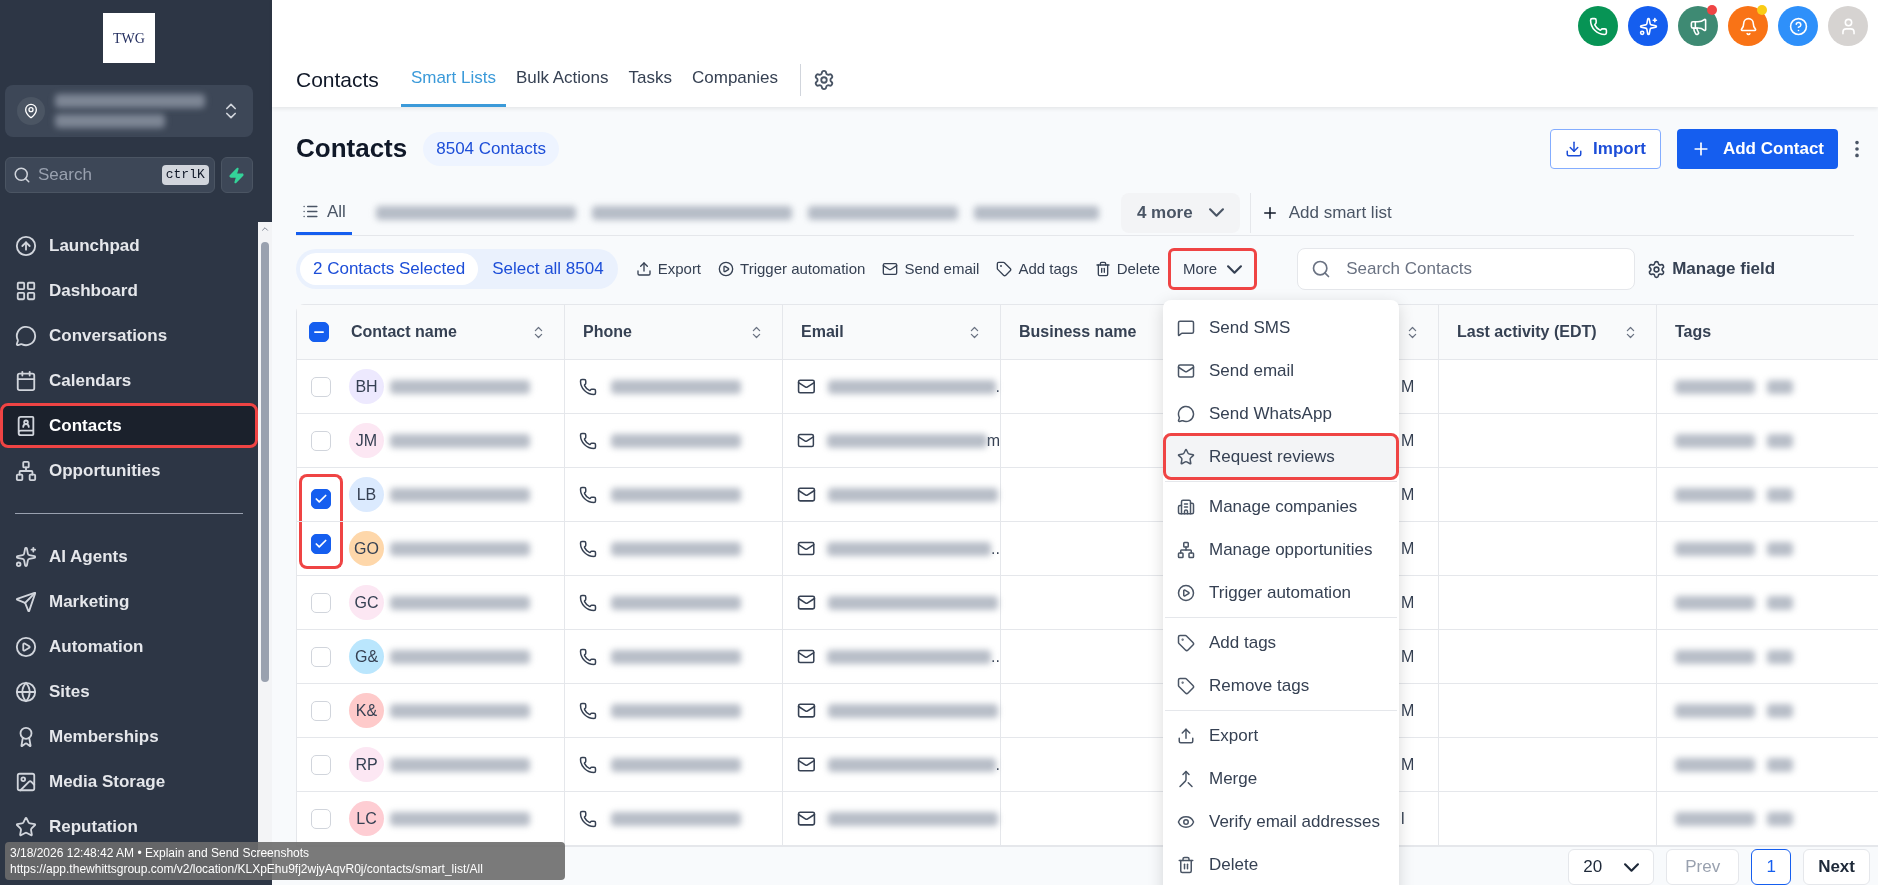  Describe the element at coordinates (366, 710) in the screenshot. I see `avatar-initials: K&` at that location.